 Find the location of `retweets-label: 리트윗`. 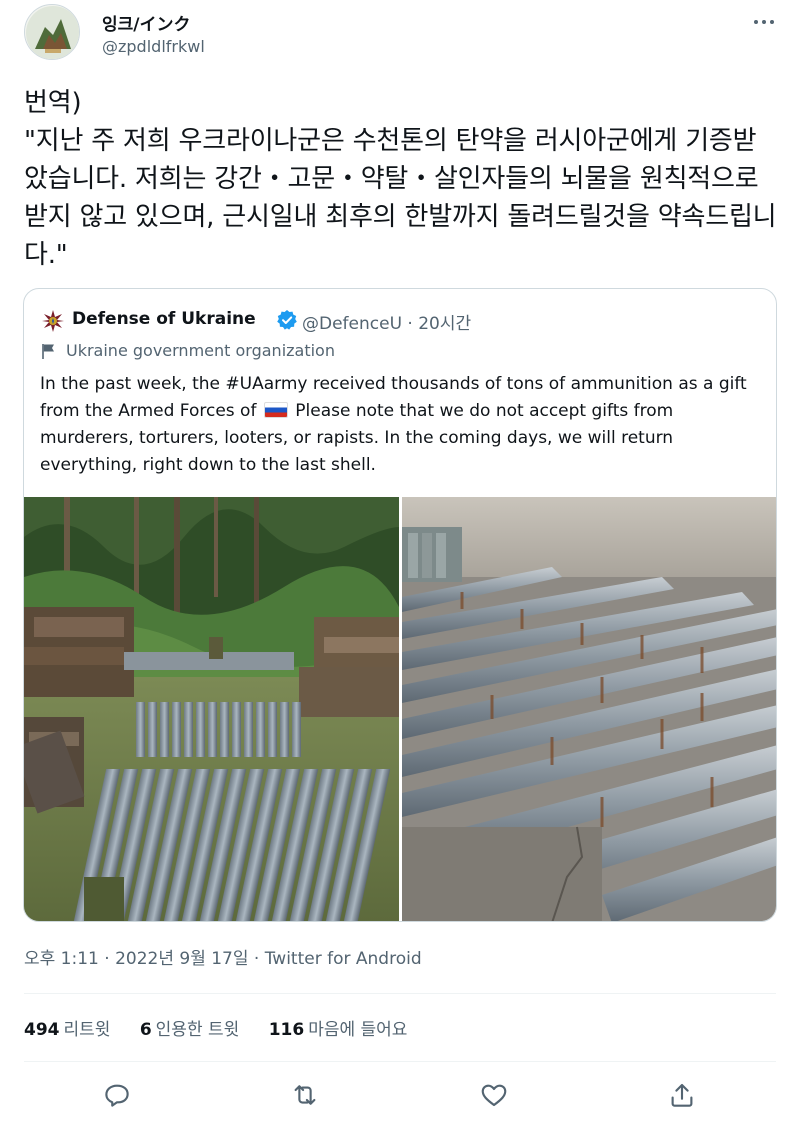

retweets-label: 리트윗 is located at coordinates (87, 1030).